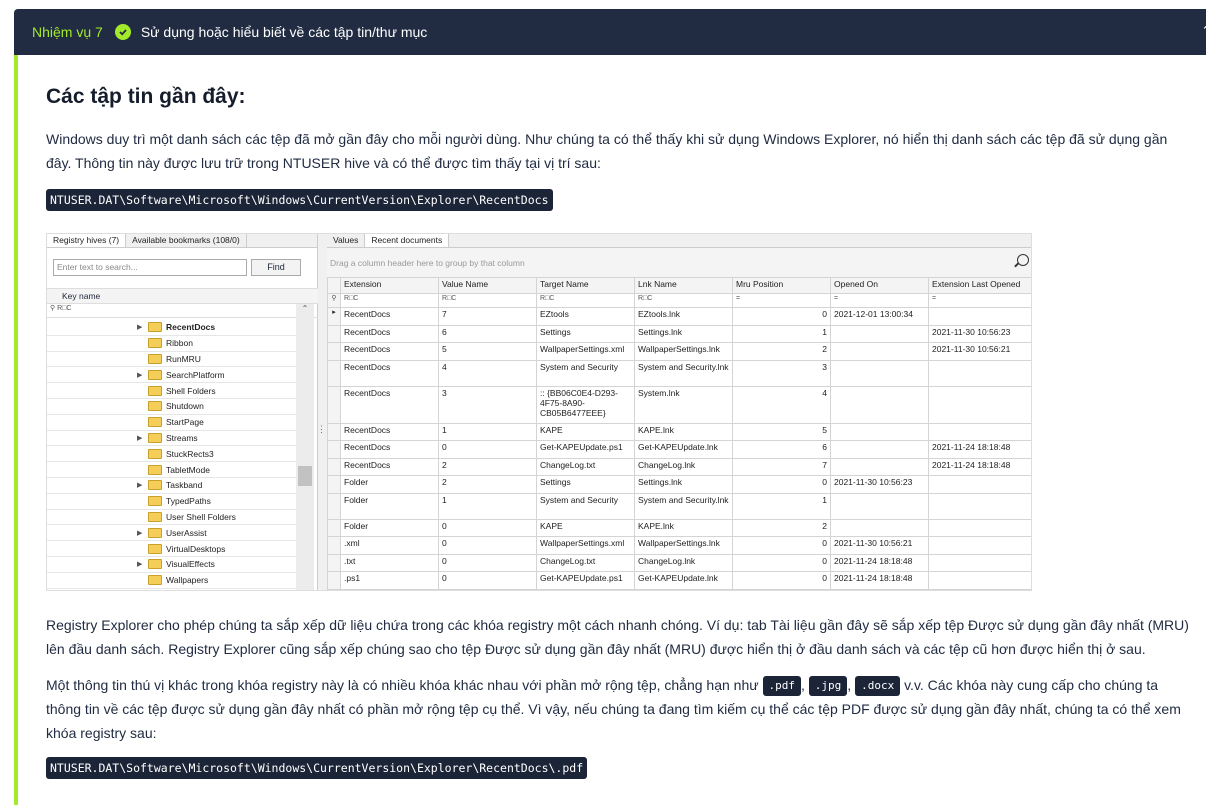  Describe the element at coordinates (201, 516) in the screenshot. I see `tree-node-label: User Shell Folders` at that location.